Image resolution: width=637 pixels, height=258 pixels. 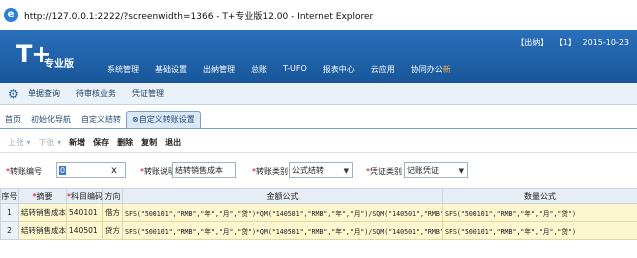 I want to click on transfer-code-input: 0 x, so click(x=91, y=170).